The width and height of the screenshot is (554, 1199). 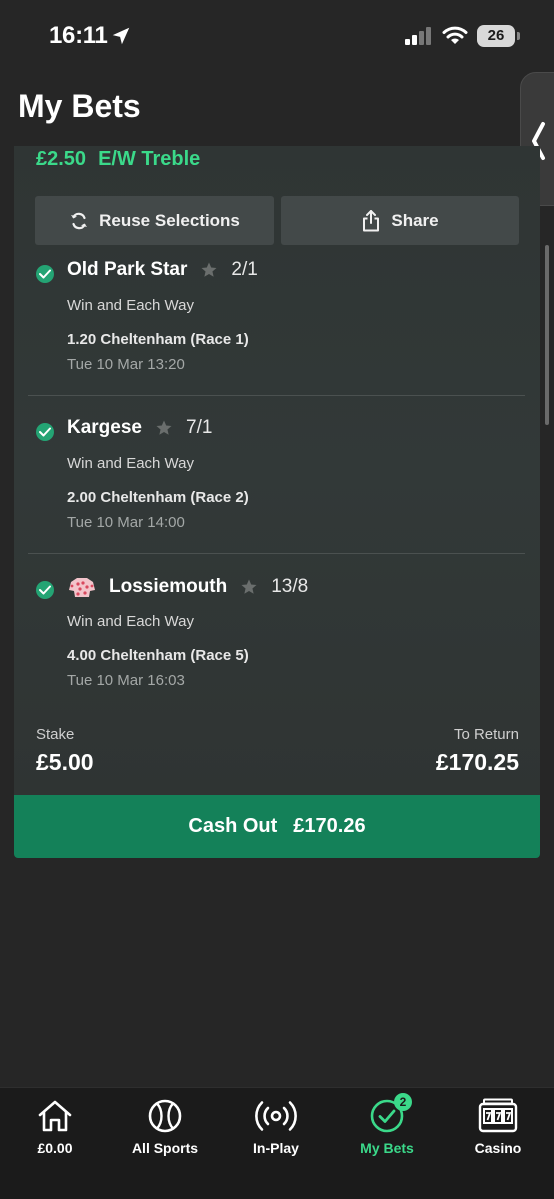 I want to click on scrollbar, so click(x=547, y=335).